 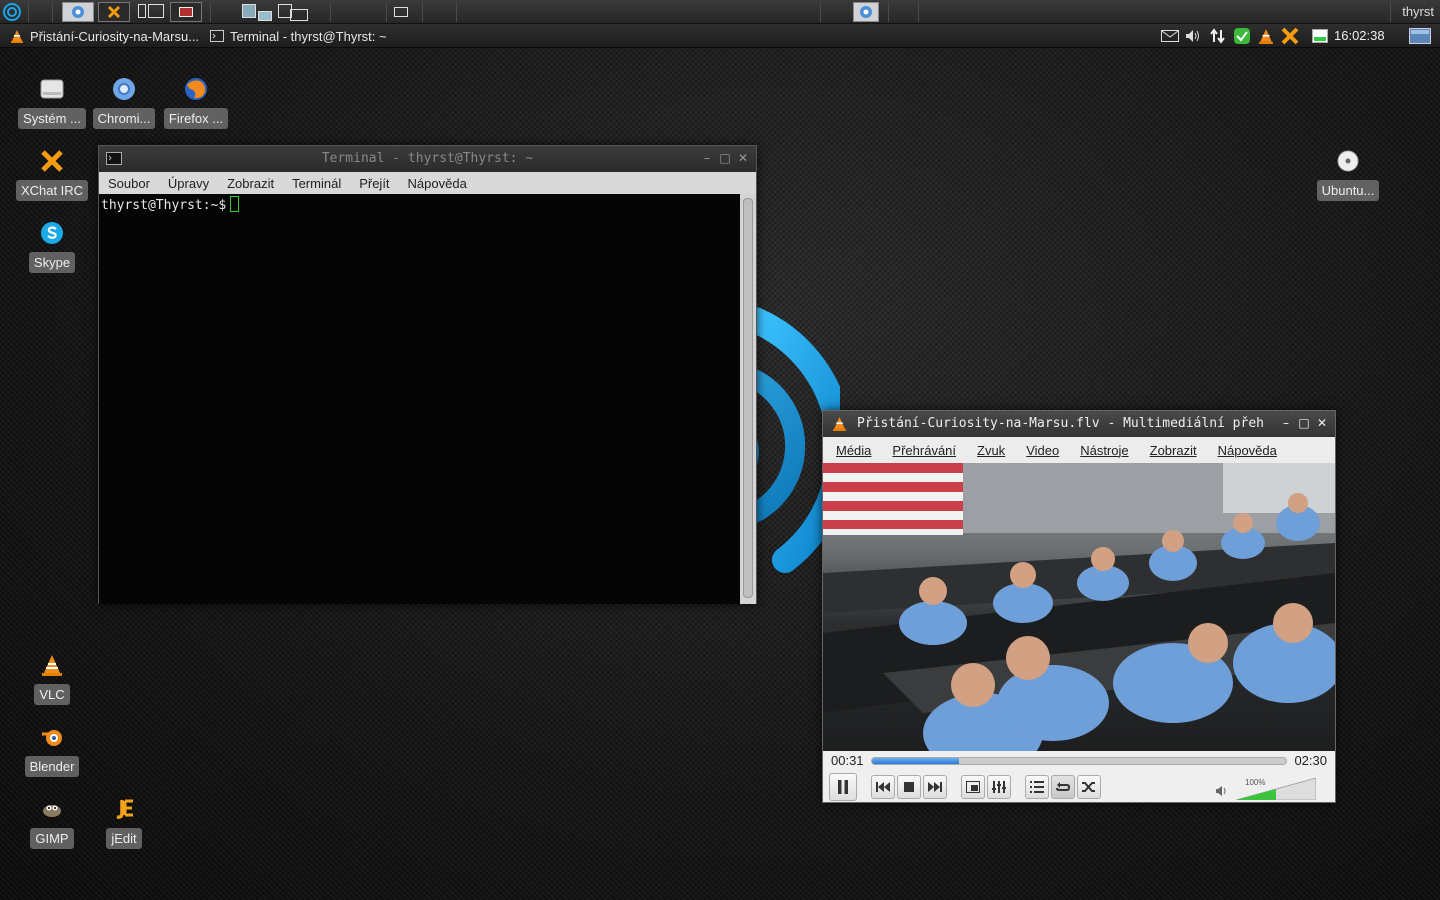 I want to click on tray-mail, so click(x=1170, y=36).